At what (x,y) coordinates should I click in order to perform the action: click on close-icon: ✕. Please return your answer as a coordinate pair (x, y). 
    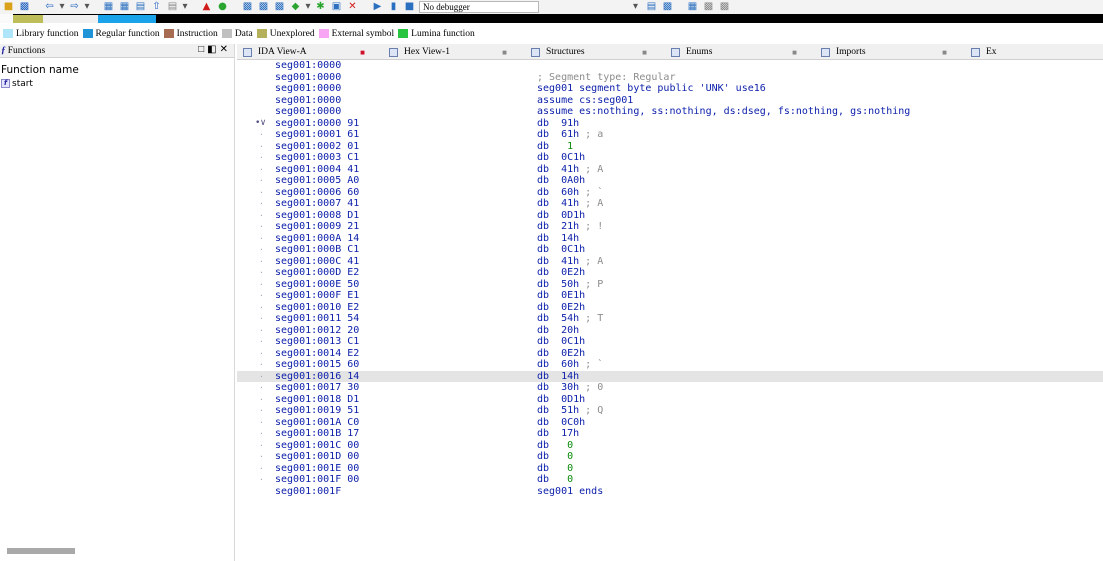
    Looking at the image, I should click on (225, 49).